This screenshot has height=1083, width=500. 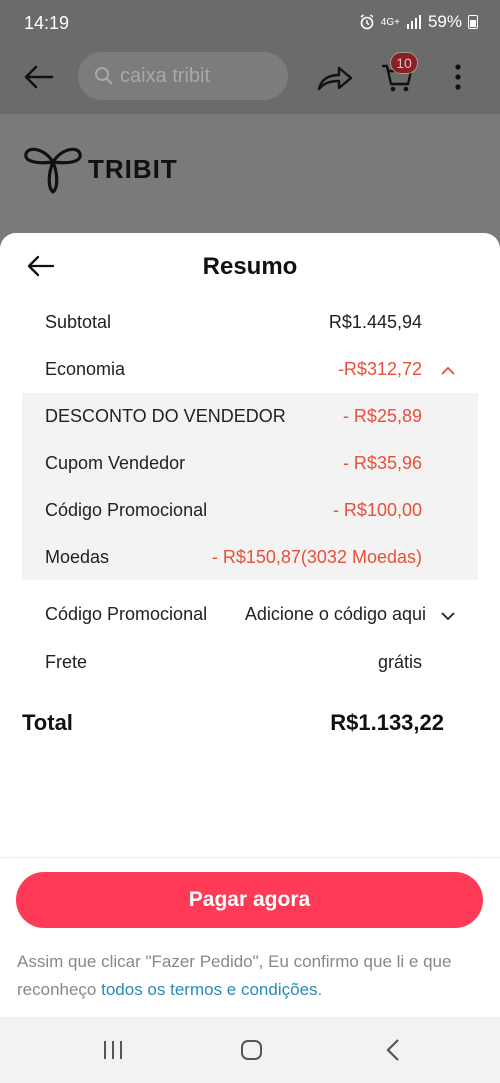 What do you see at coordinates (377, 510) in the screenshot?
I see `discount-value: - R$100,00` at bounding box center [377, 510].